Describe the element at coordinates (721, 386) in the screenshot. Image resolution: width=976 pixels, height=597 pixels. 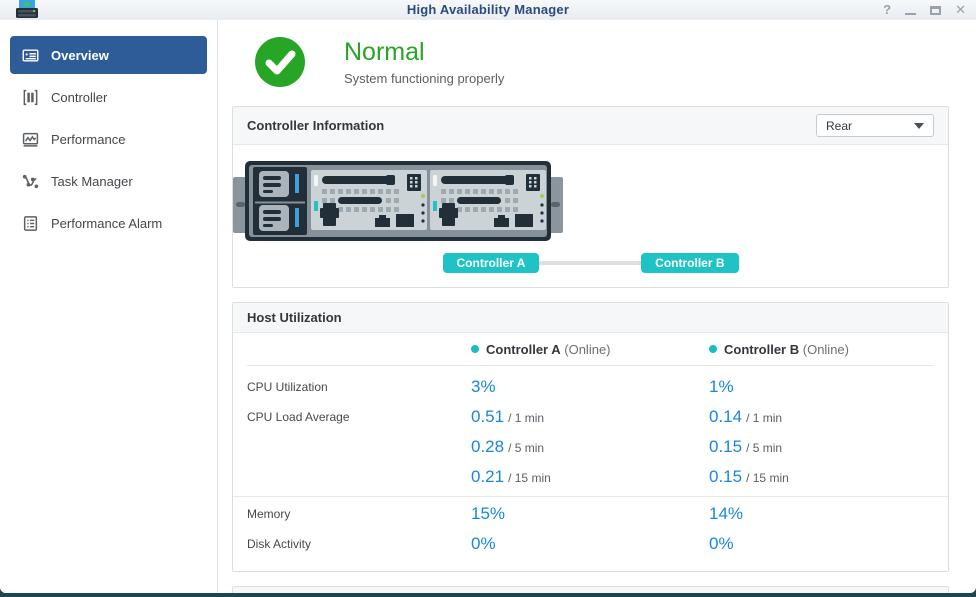
I see `cell-value: 1%` at that location.